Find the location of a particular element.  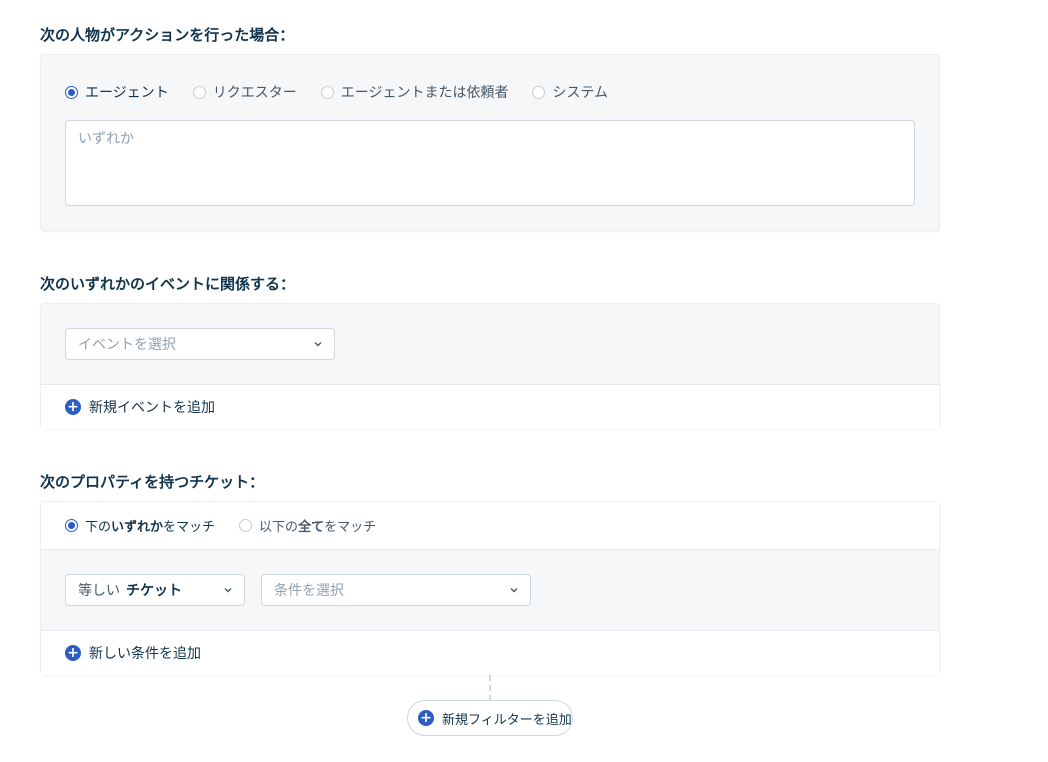

operator-select-value: 等しい is located at coordinates (99, 591).